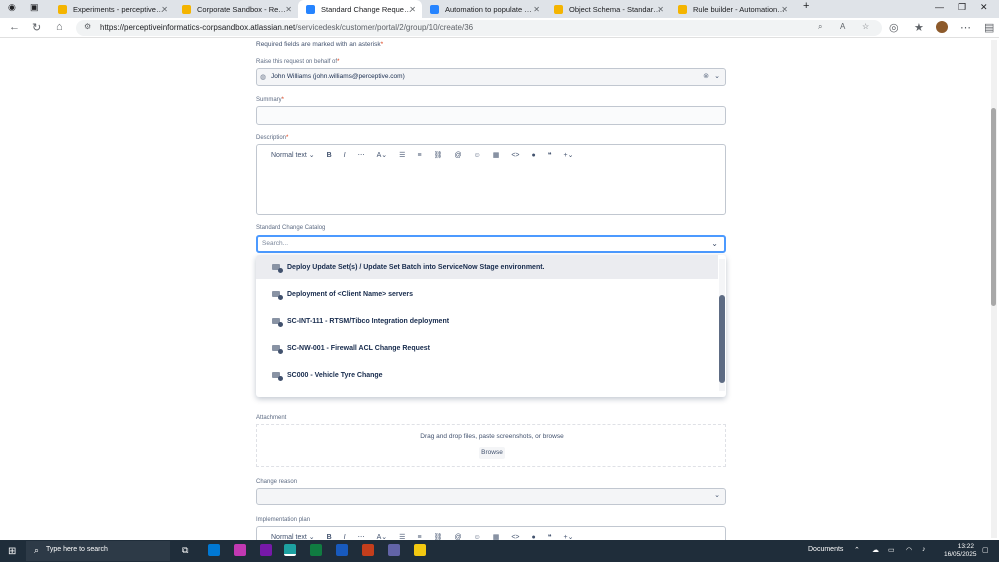  What do you see at coordinates (608, 9) in the screenshot?
I see `tab-object-schema: Object Schema - Standard Chang ✕` at bounding box center [608, 9].